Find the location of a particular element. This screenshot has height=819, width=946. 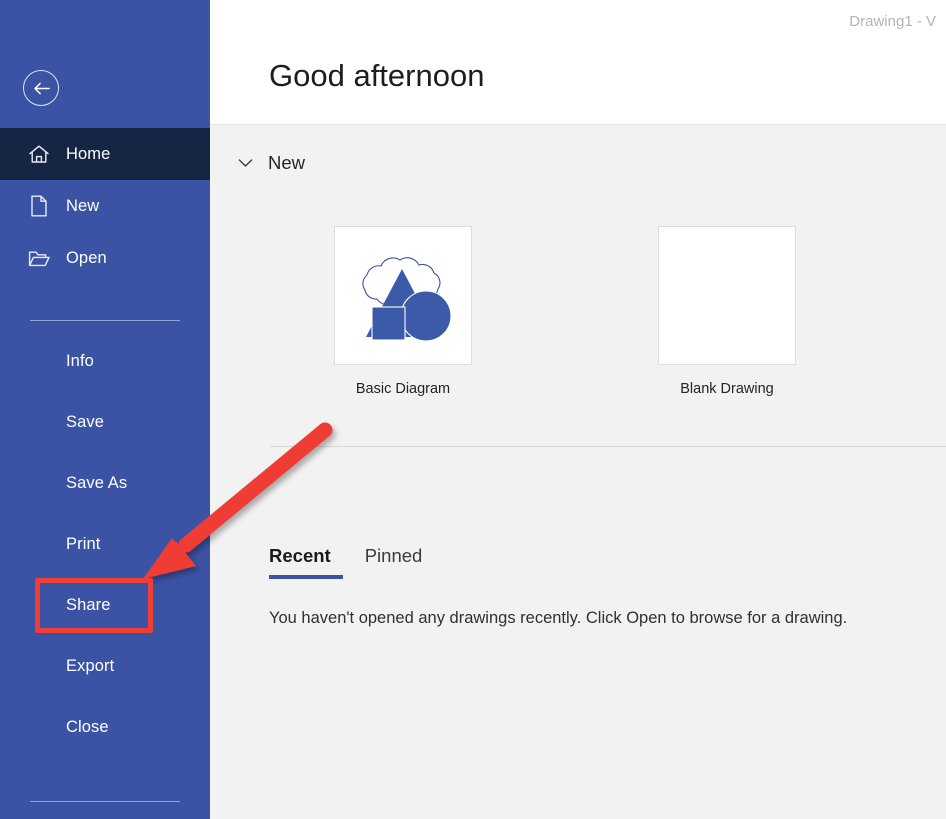

back-arrow-icon is located at coordinates (41, 88).